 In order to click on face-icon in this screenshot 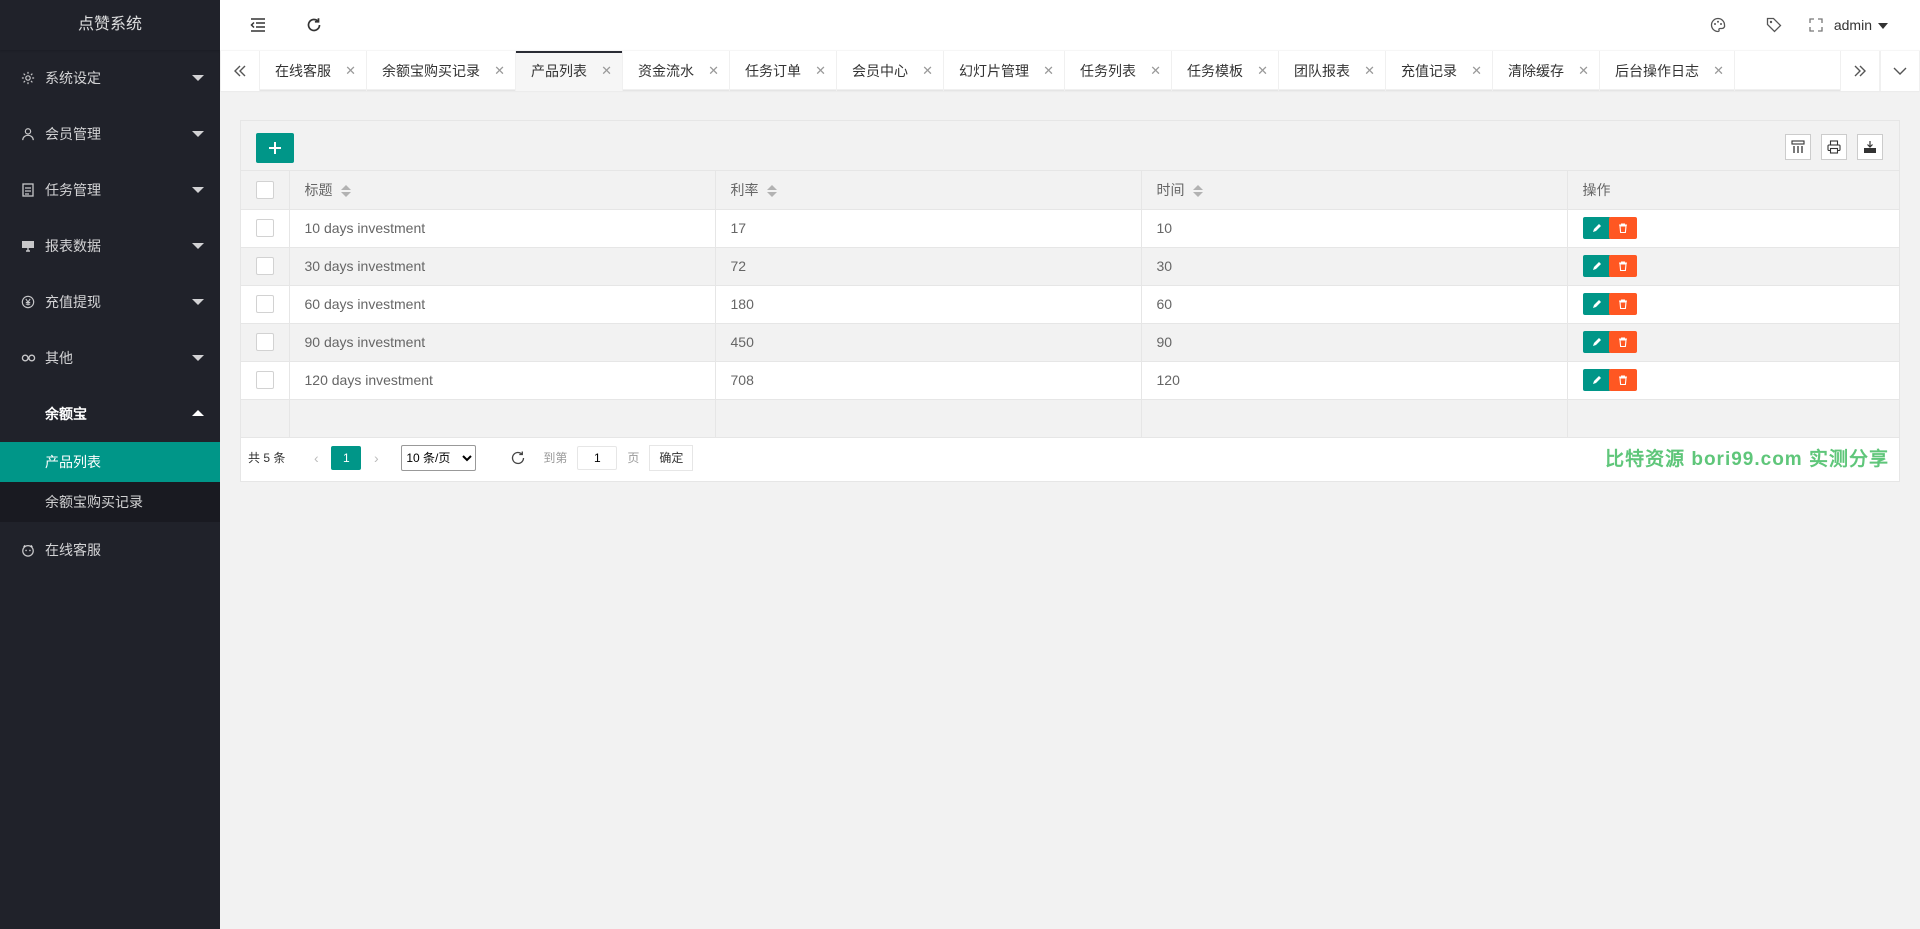, I will do `click(28, 550)`.